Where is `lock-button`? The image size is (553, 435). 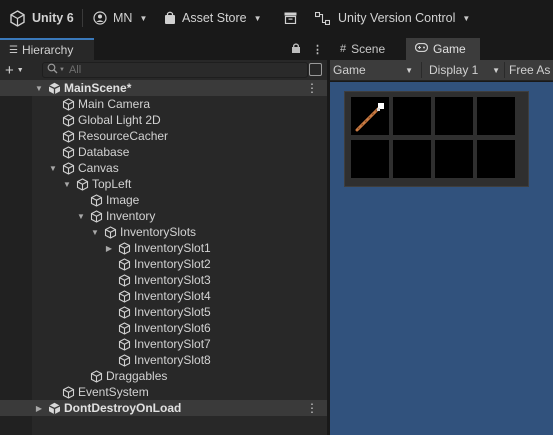 lock-button is located at coordinates (296, 49).